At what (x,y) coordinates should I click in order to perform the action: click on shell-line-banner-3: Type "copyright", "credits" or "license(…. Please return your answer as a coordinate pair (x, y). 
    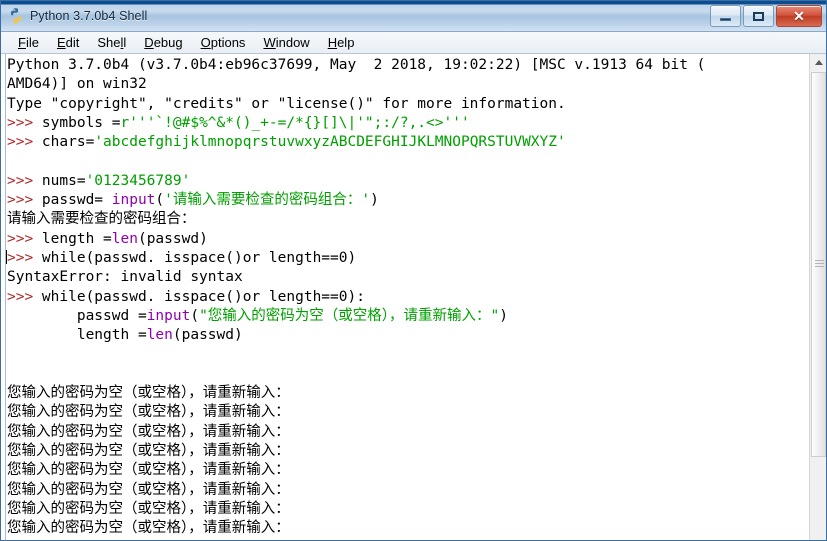
    Looking at the image, I should click on (405, 104).